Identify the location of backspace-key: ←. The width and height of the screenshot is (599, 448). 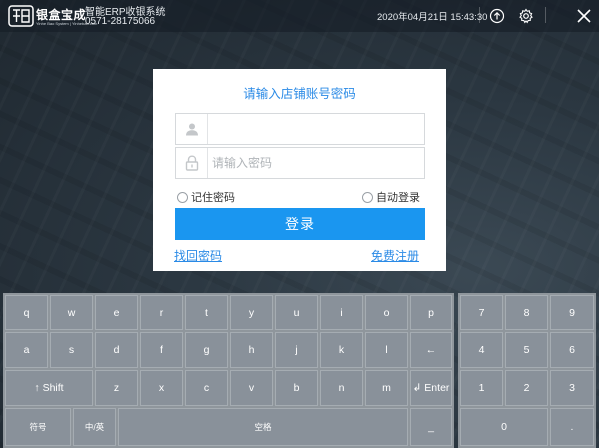
(431, 350).